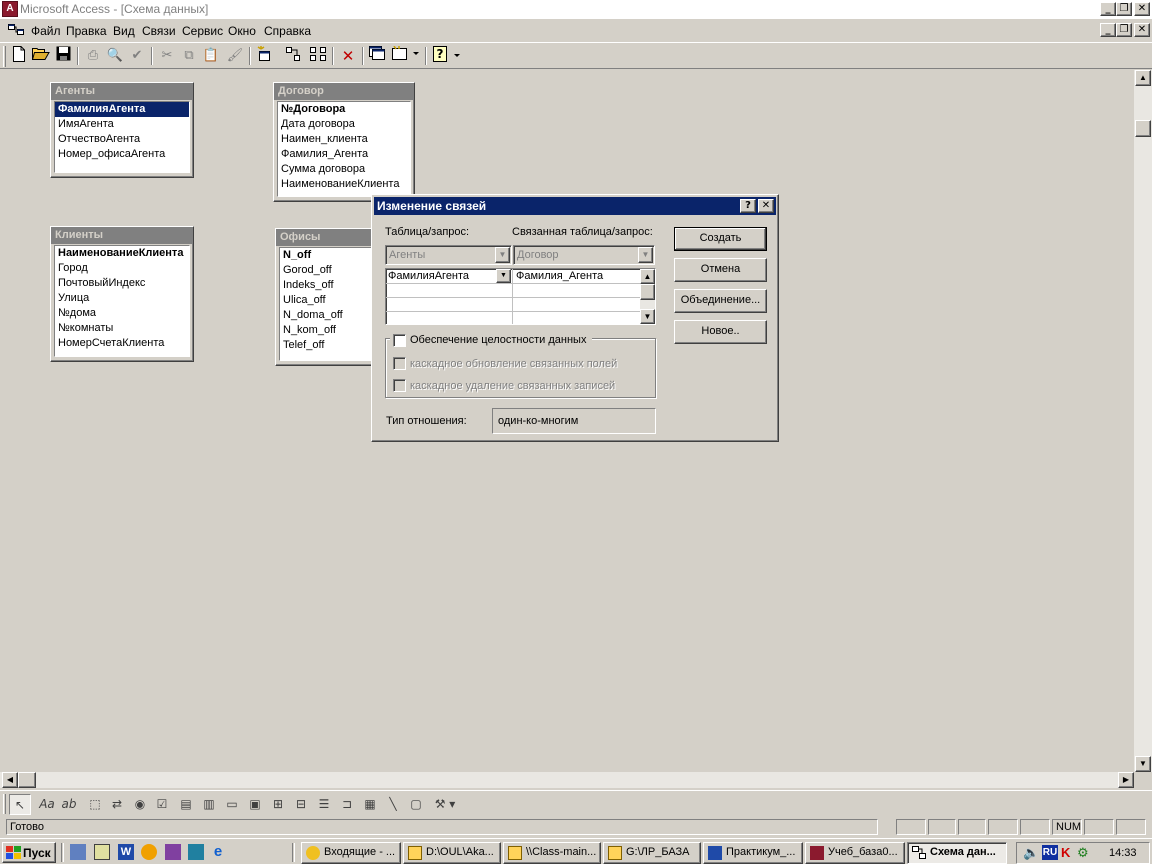 Image resolution: width=1152 pixels, height=864 pixels. What do you see at coordinates (167, 56) in the screenshot?
I see `cut-icon: ✂` at bounding box center [167, 56].